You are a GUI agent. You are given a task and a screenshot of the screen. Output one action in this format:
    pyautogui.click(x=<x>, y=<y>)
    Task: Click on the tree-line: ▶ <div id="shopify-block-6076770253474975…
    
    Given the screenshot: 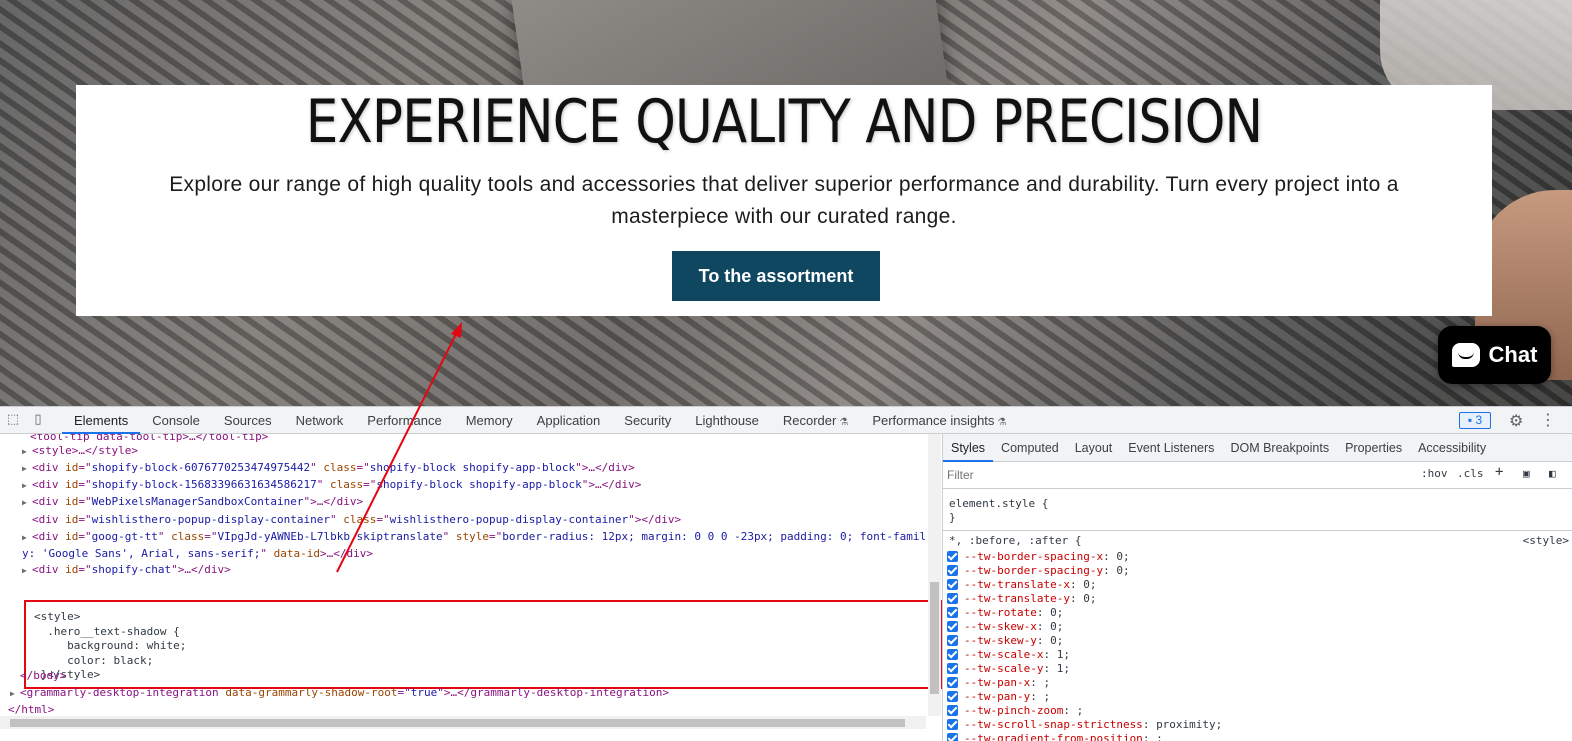 What is the action you would take?
    pyautogui.click(x=328, y=468)
    